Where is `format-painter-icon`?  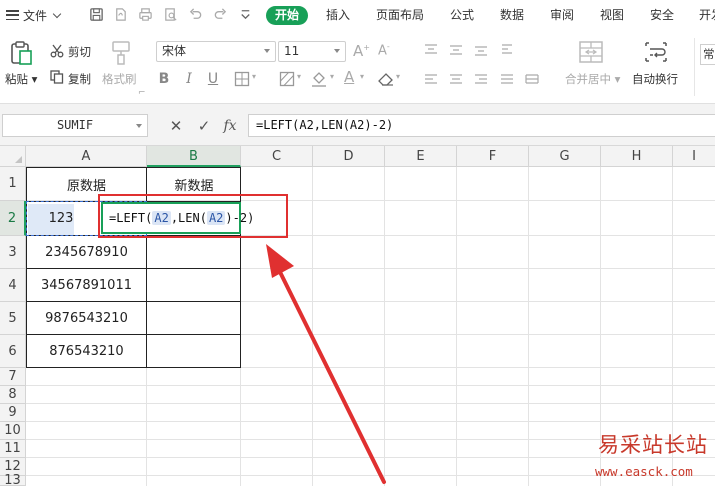 format-painter-icon is located at coordinates (121, 53).